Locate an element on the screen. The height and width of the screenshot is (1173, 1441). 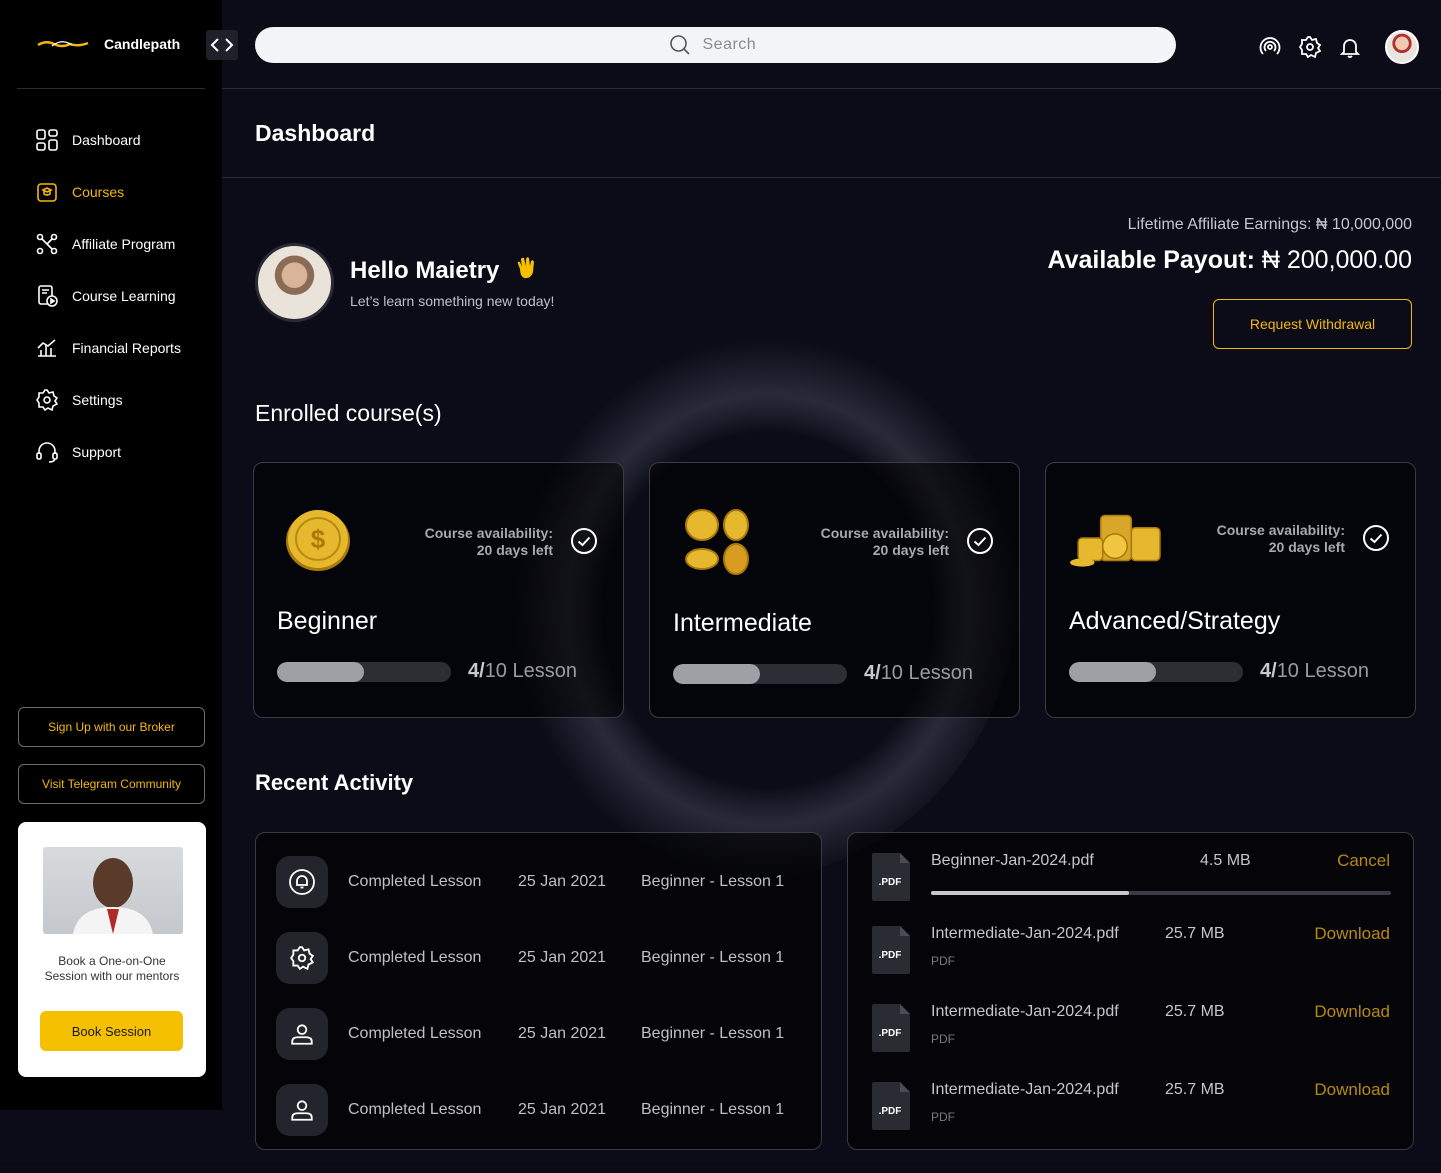
top-icons is located at coordinates (1338, 47).